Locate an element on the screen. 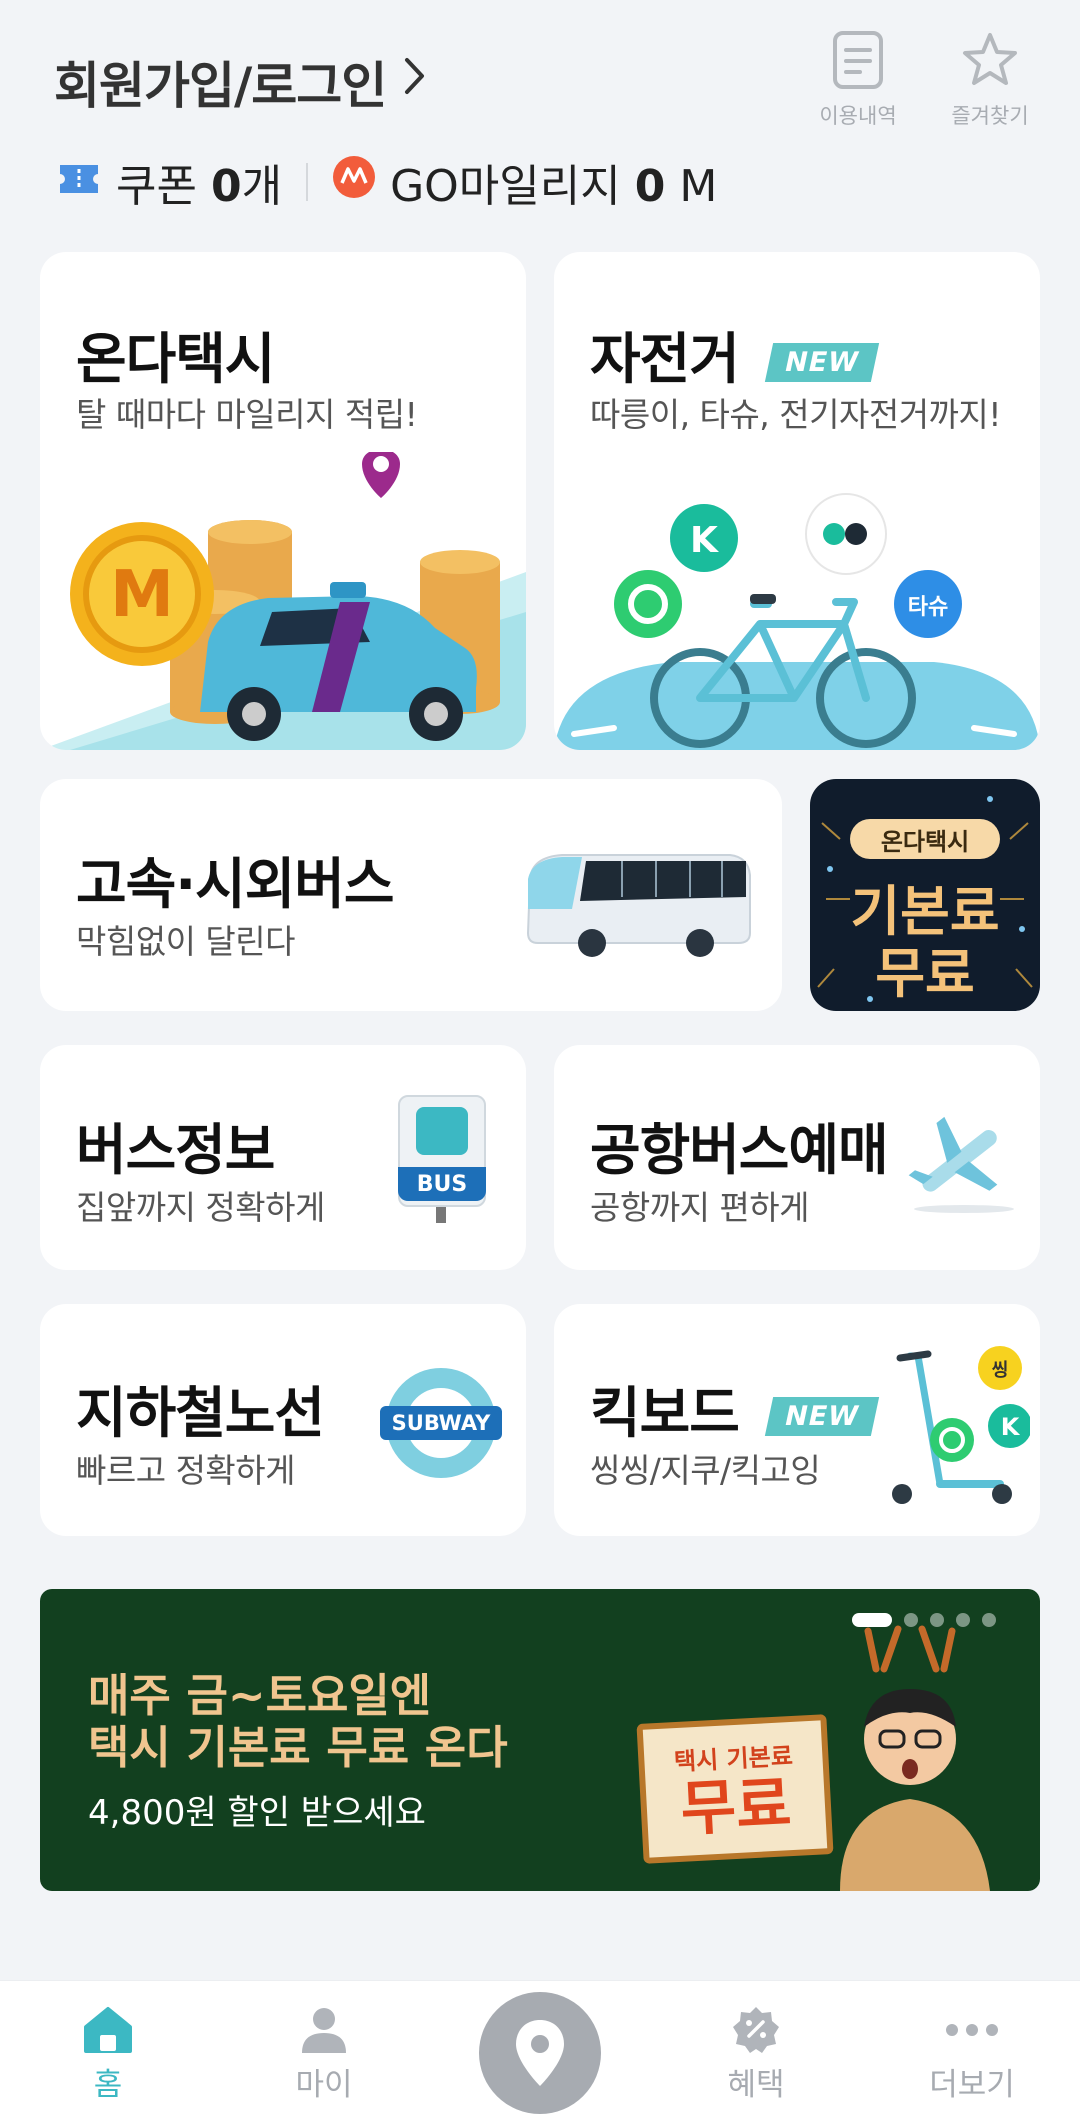 The width and height of the screenshot is (1080, 2119). favorites-button: 즐겨찾기 is located at coordinates (990, 80).